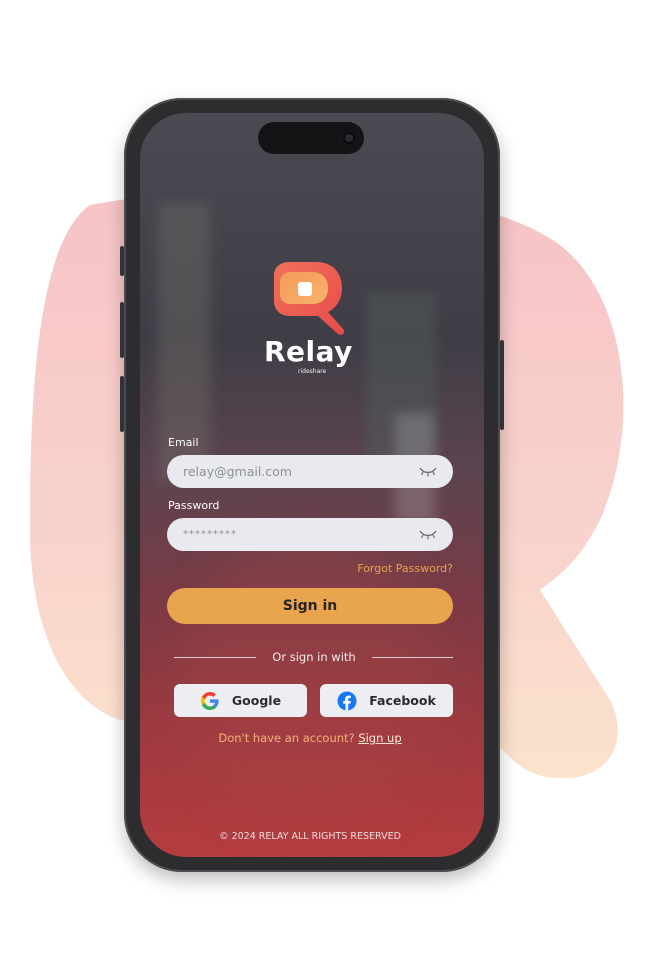  I want to click on relay-logo-icon, so click(309, 298).